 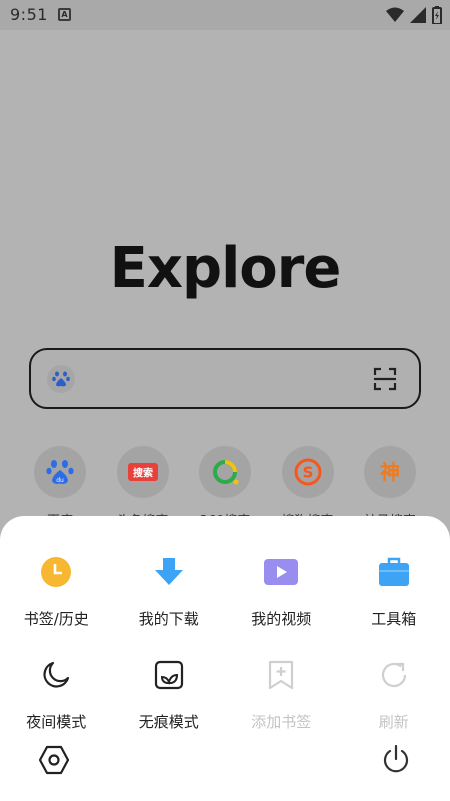 I want to click on notification-badge-icon: A, so click(x=64, y=14).